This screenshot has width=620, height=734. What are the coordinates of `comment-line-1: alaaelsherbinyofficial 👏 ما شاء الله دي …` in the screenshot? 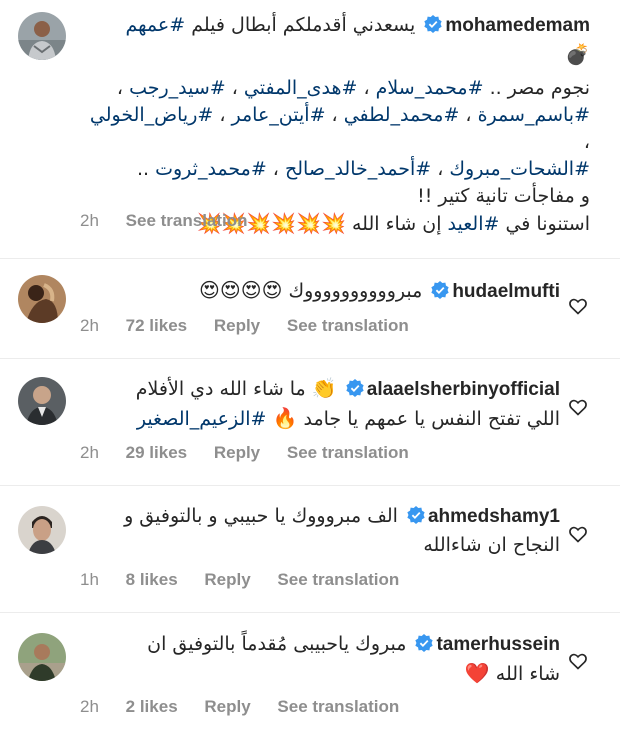 It's located at (320, 390).